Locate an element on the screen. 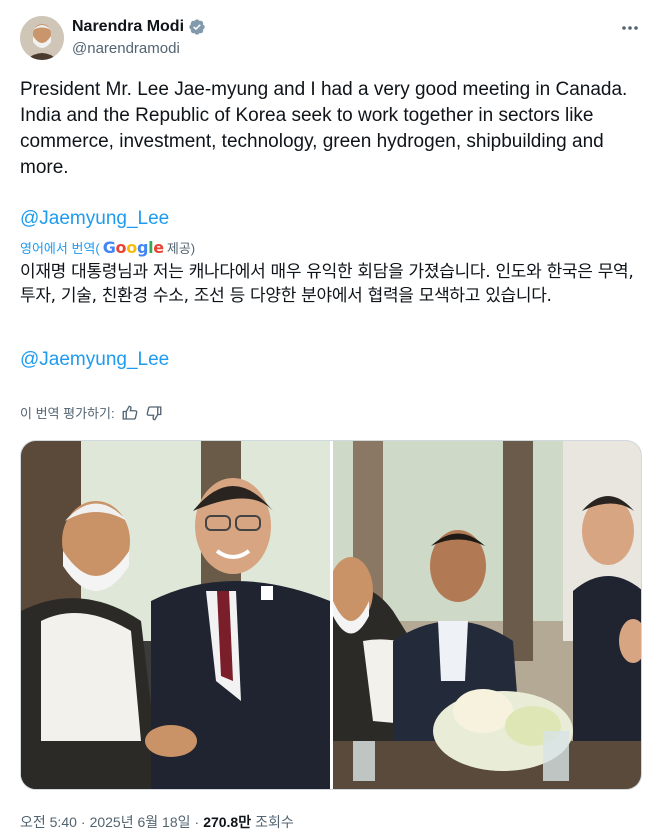  translated-from-link: 영어에서 번역( is located at coordinates (60, 247).